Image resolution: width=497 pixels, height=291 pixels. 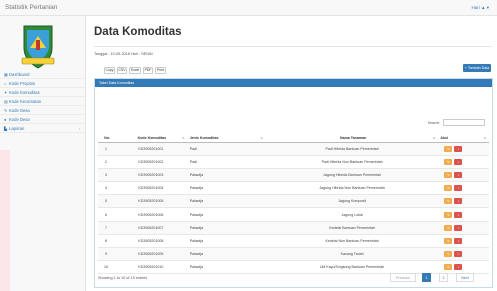 I want to click on copy-button: Copy, so click(x=109, y=70).